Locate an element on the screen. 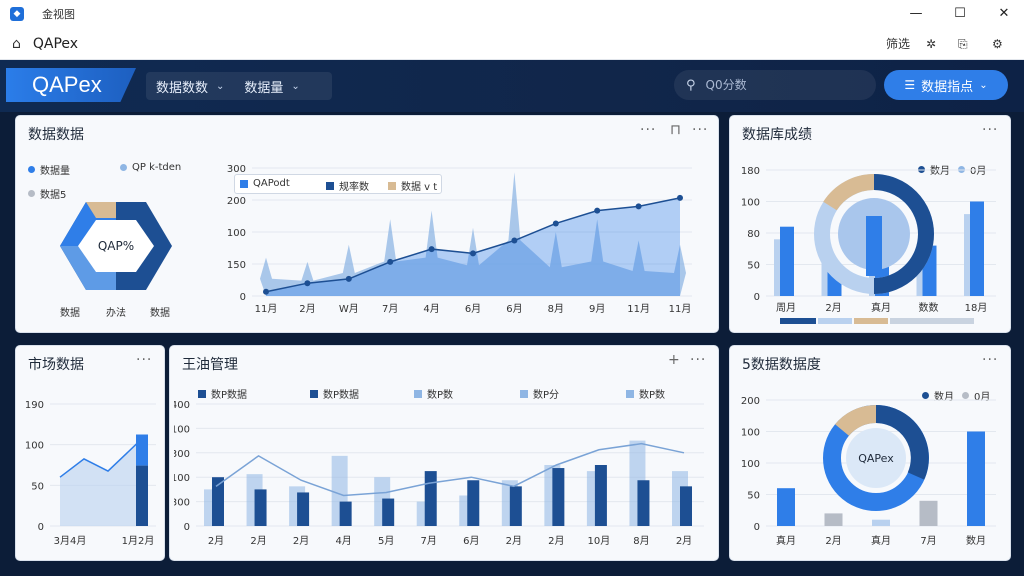 The height and width of the screenshot is (576, 1024). y-tick-label: 200 is located at coordinates (750, 401).